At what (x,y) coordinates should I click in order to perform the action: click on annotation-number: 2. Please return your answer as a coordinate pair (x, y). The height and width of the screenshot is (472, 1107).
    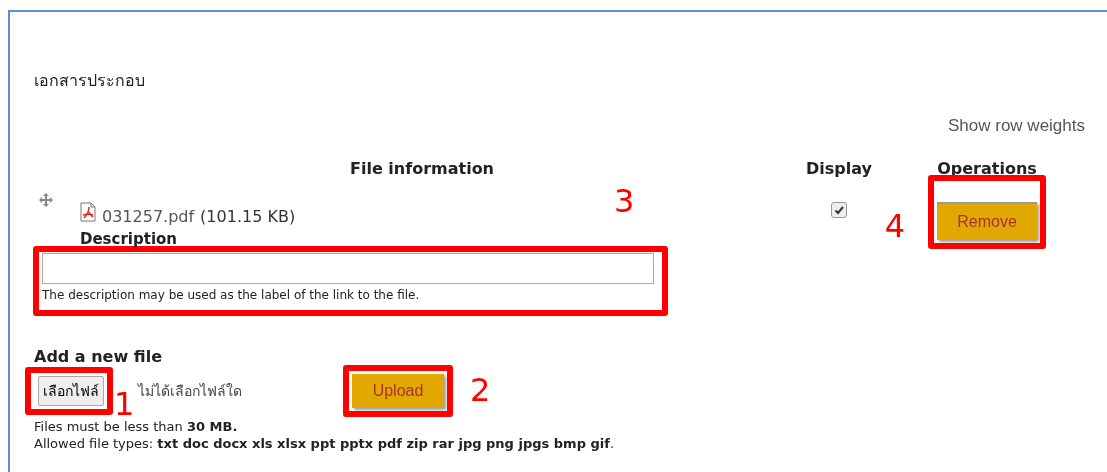
    Looking at the image, I should click on (480, 390).